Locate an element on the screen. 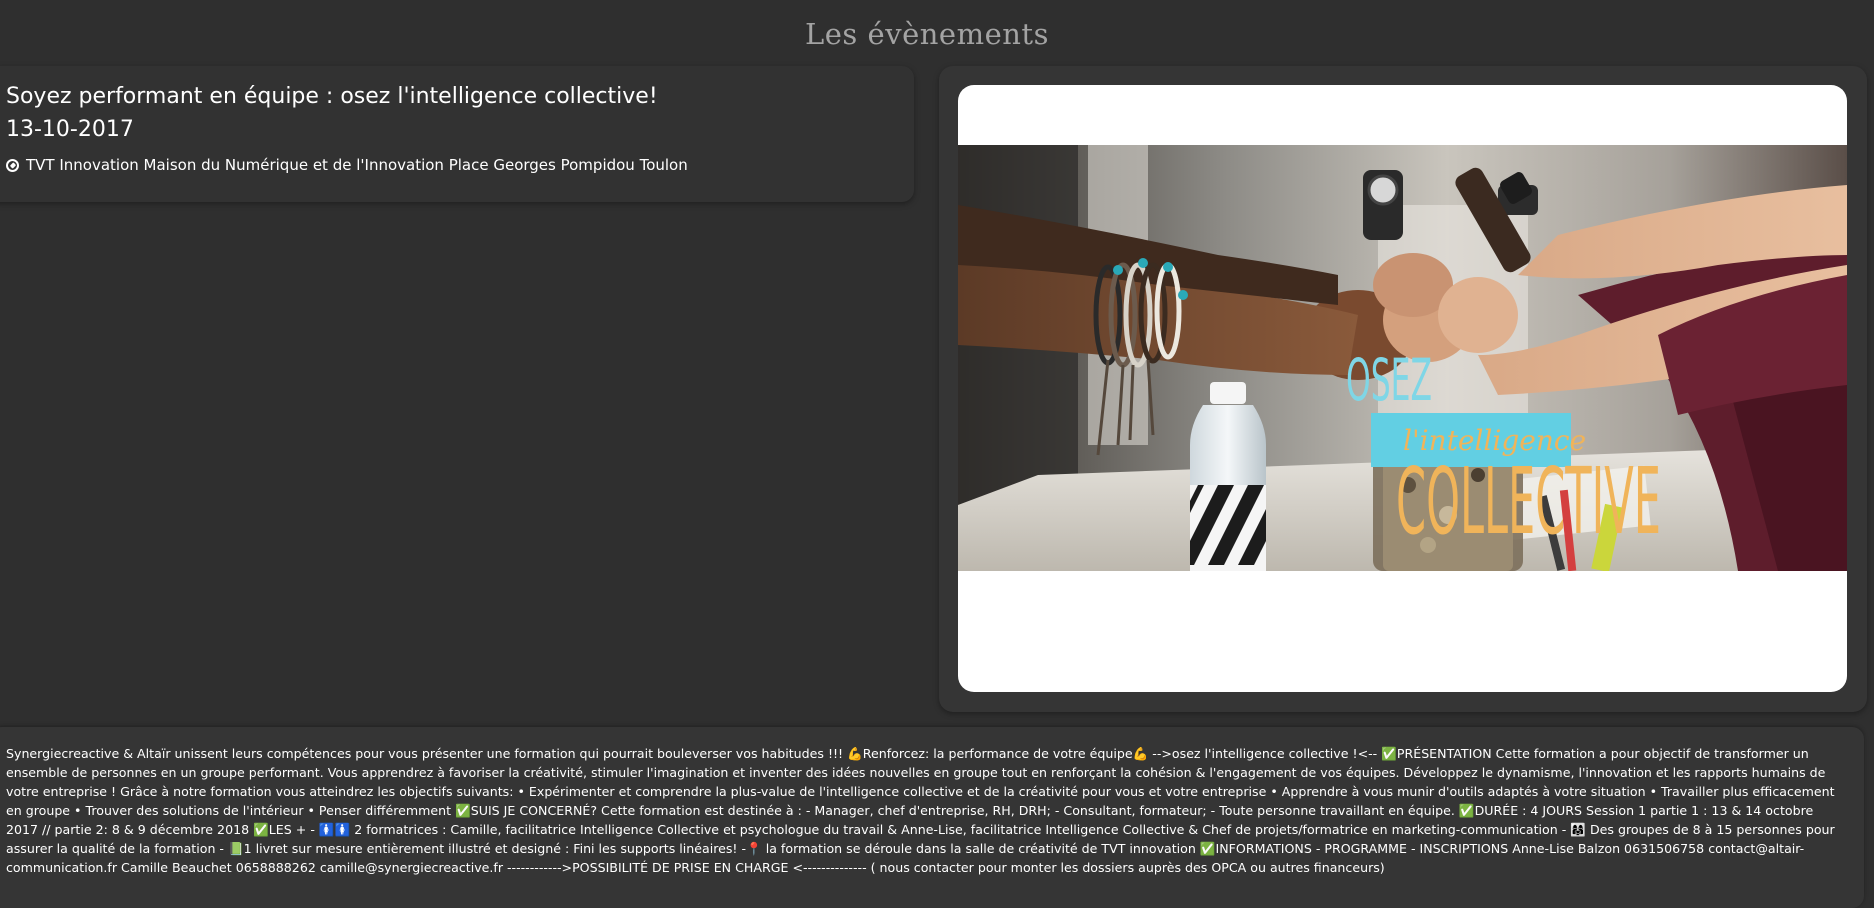  compass-icon is located at coordinates (12, 165).